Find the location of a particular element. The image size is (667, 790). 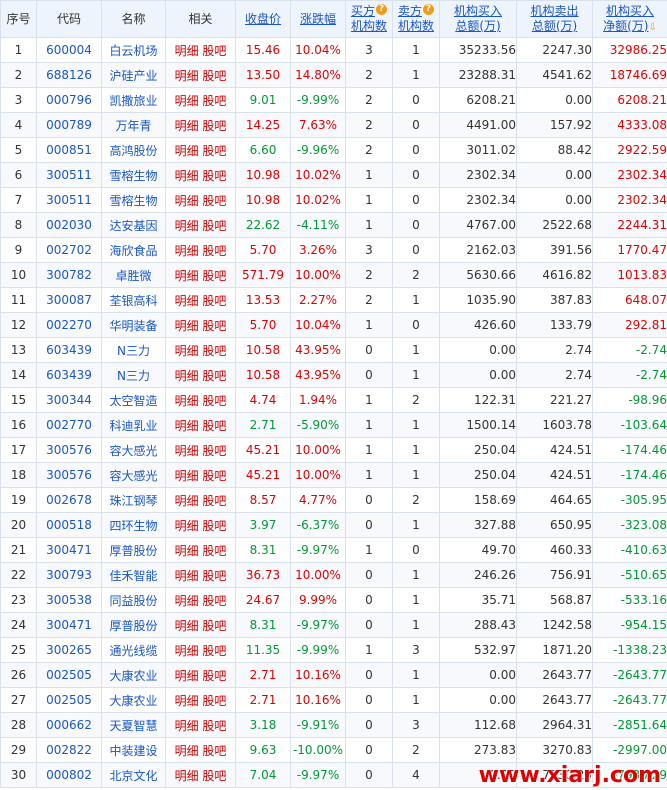

cell-stock-name: 沪硅产业 is located at coordinates (133, 75).